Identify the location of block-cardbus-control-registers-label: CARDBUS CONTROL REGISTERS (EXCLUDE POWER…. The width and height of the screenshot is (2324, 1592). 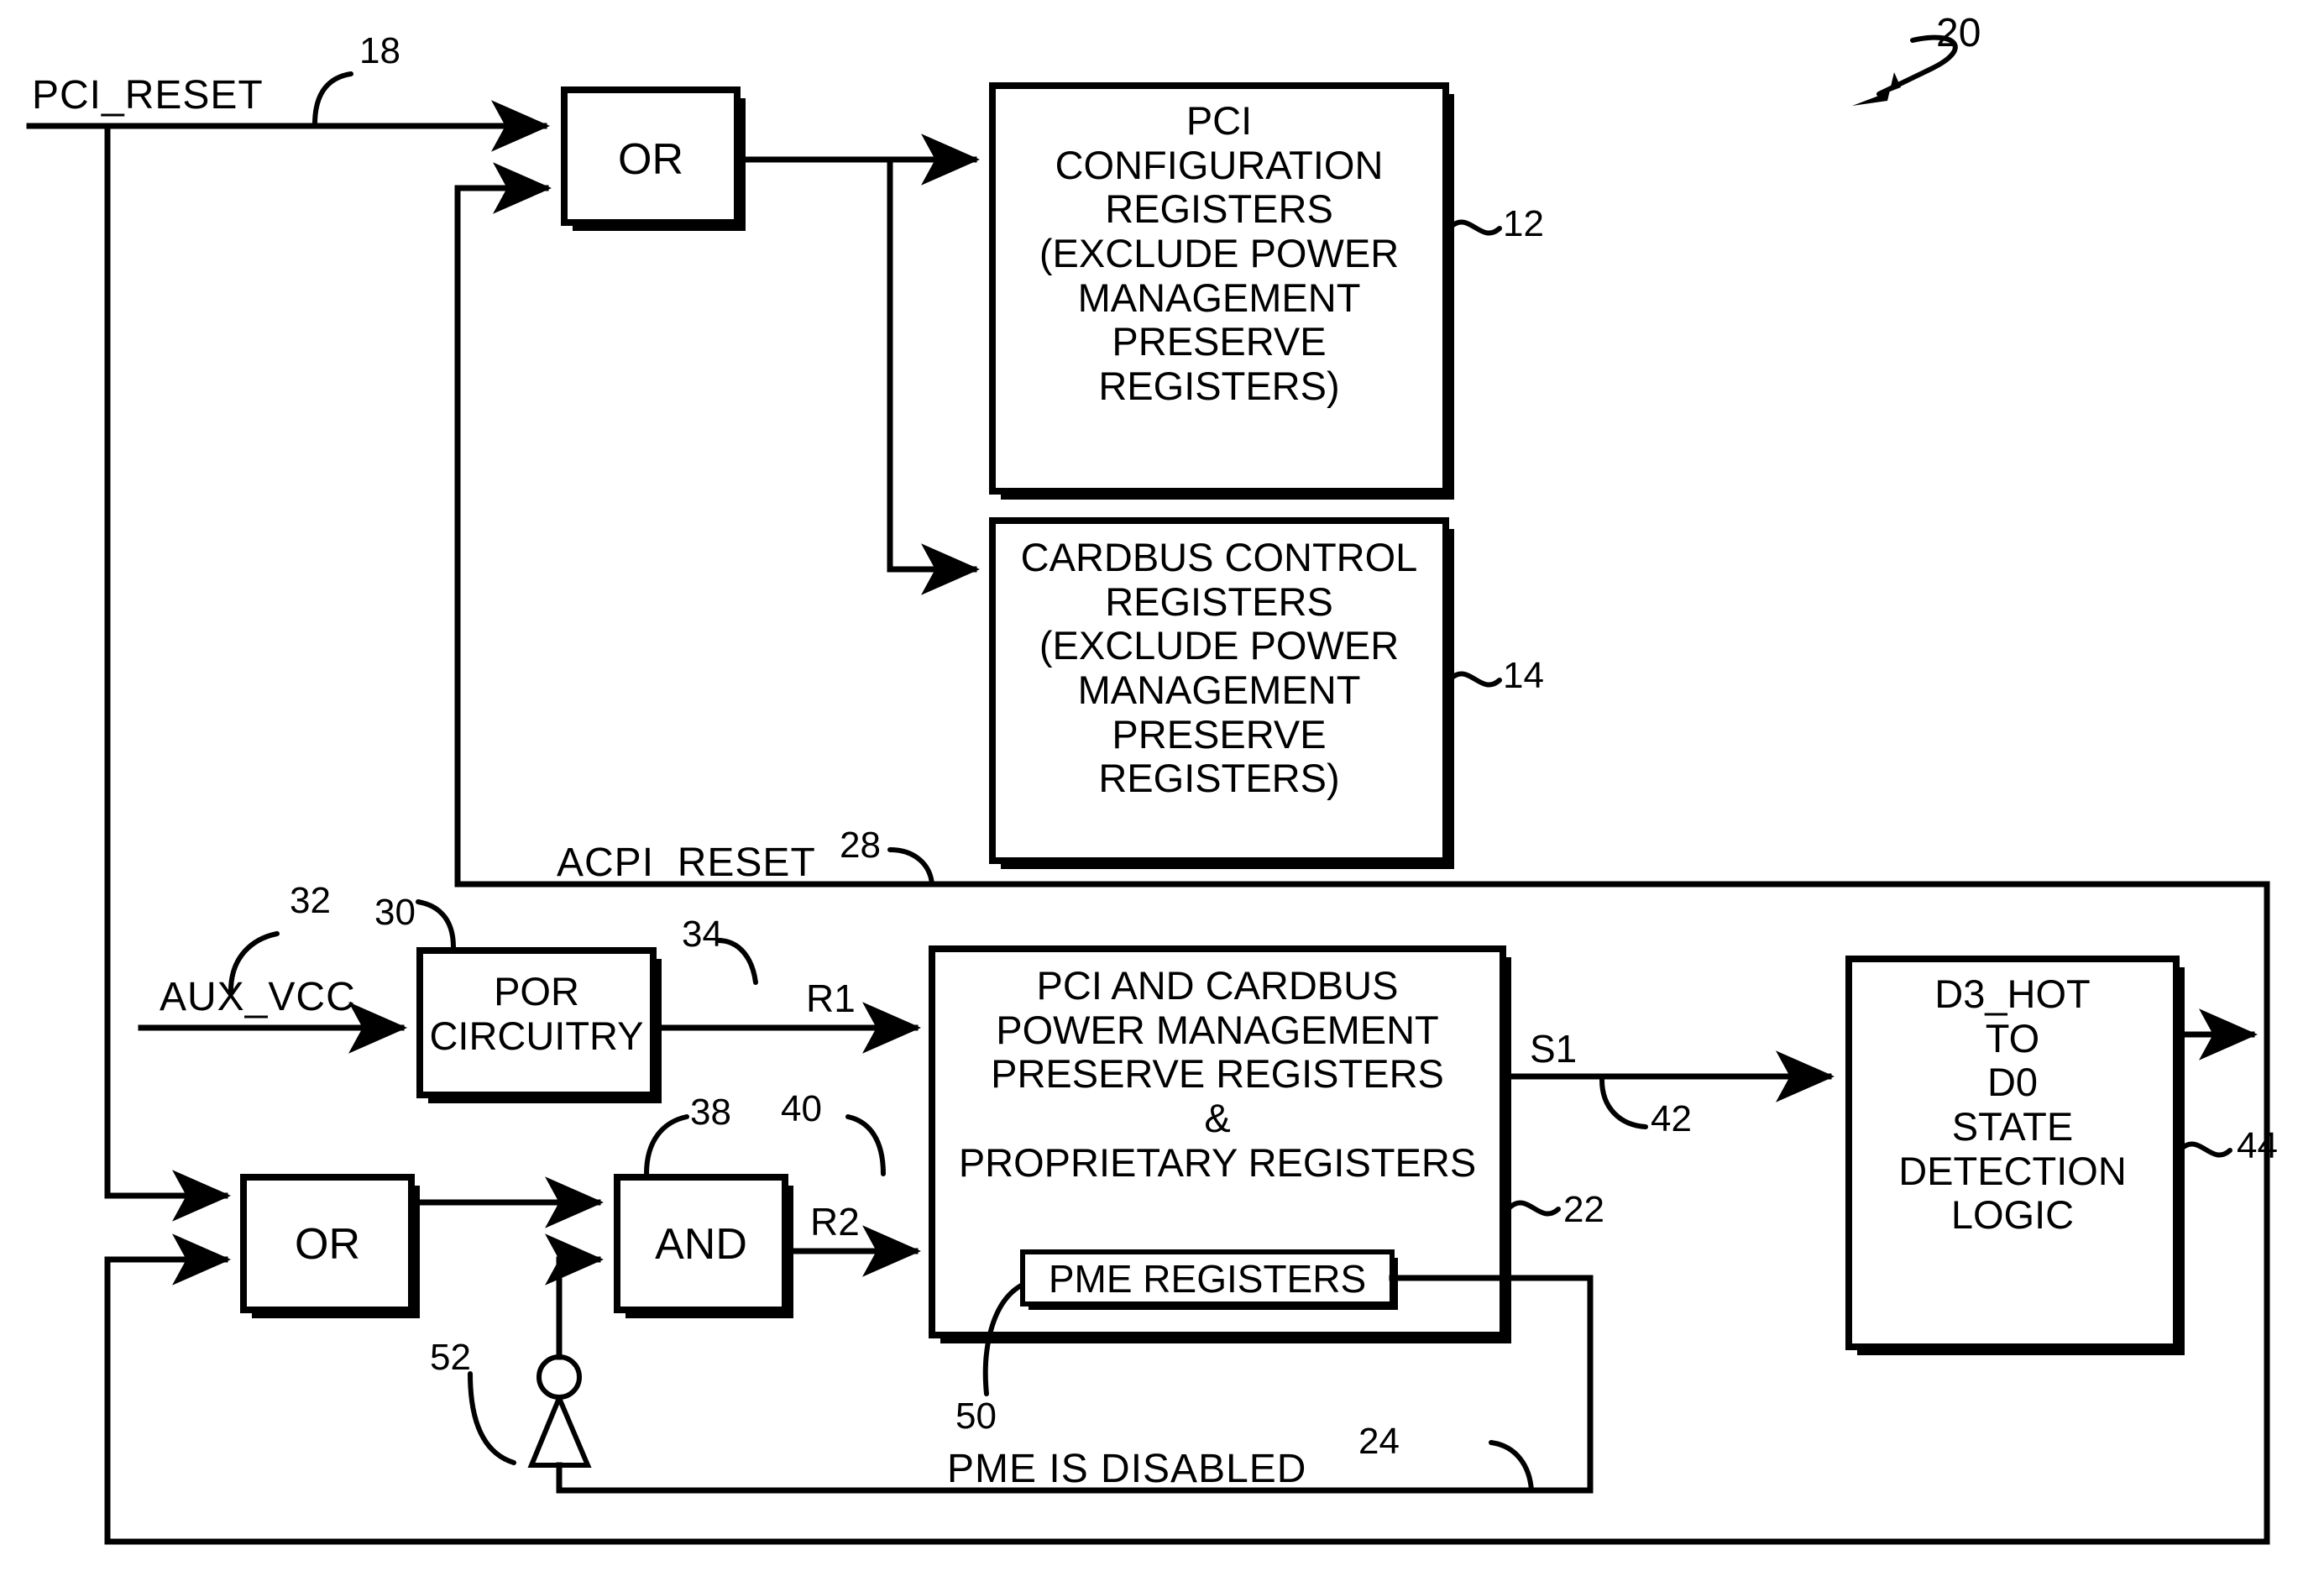
(1219, 668).